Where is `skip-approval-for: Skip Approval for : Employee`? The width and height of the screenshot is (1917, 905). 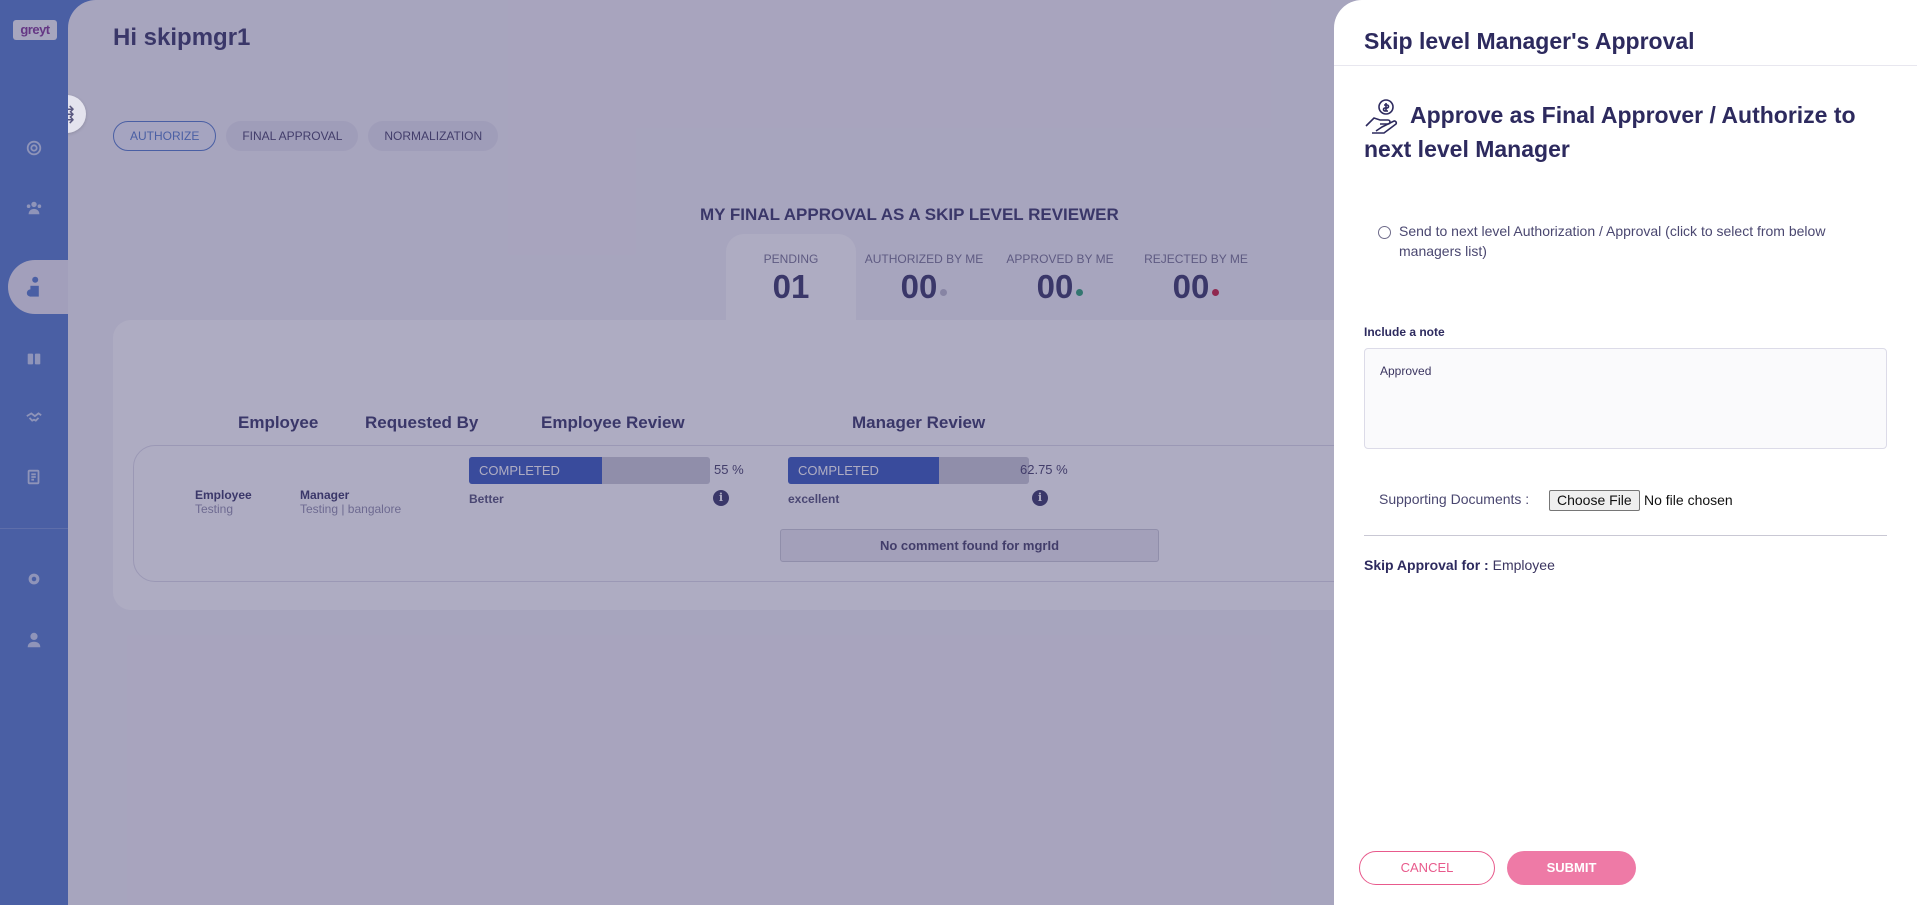
skip-approval-for: Skip Approval for : Employee is located at coordinates (1459, 565).